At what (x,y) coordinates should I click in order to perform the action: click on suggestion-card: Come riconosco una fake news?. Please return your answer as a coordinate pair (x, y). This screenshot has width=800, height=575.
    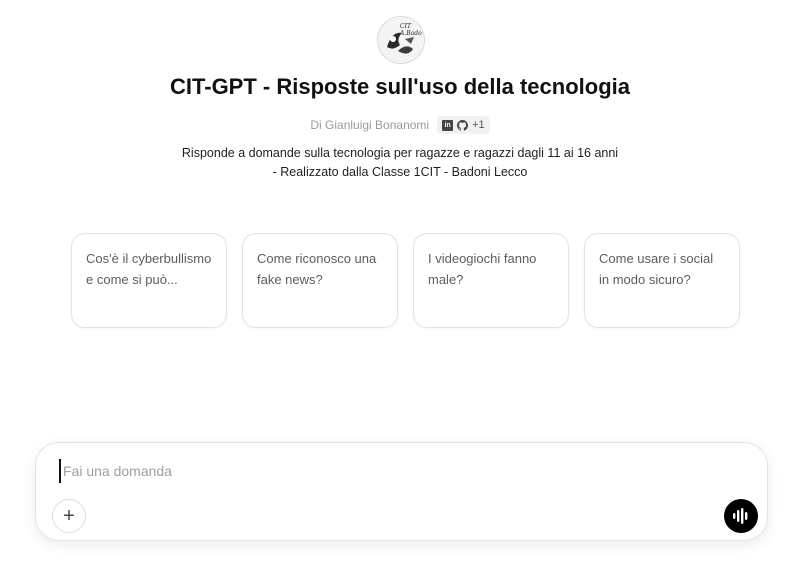
    Looking at the image, I should click on (320, 280).